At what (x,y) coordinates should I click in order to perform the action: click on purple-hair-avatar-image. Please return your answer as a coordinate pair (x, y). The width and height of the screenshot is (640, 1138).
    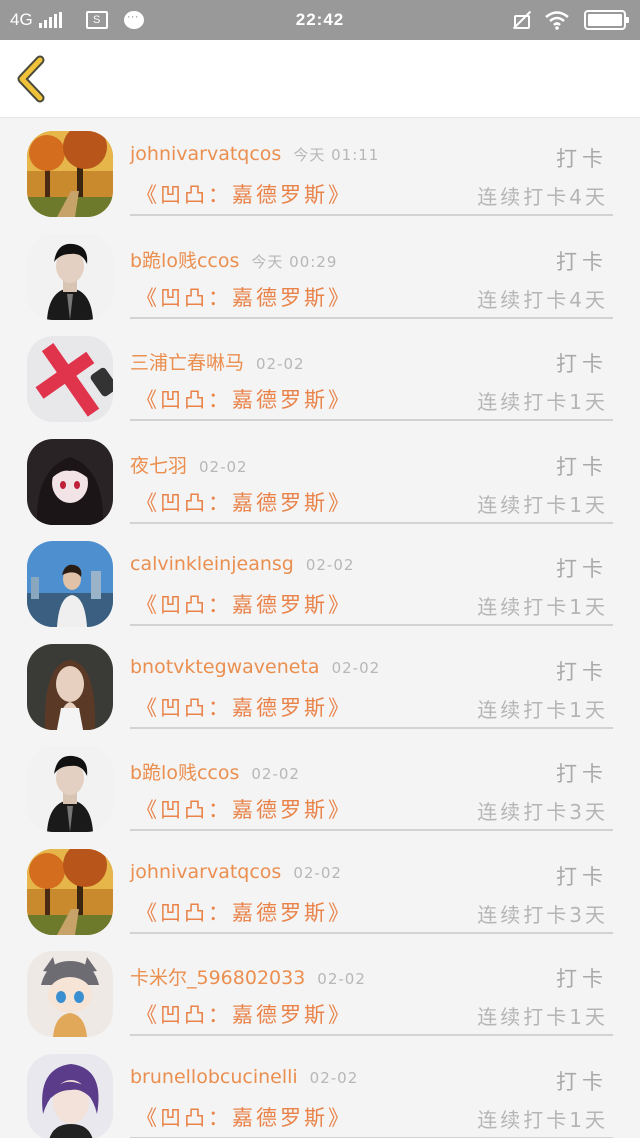
    Looking at the image, I should click on (70, 1095).